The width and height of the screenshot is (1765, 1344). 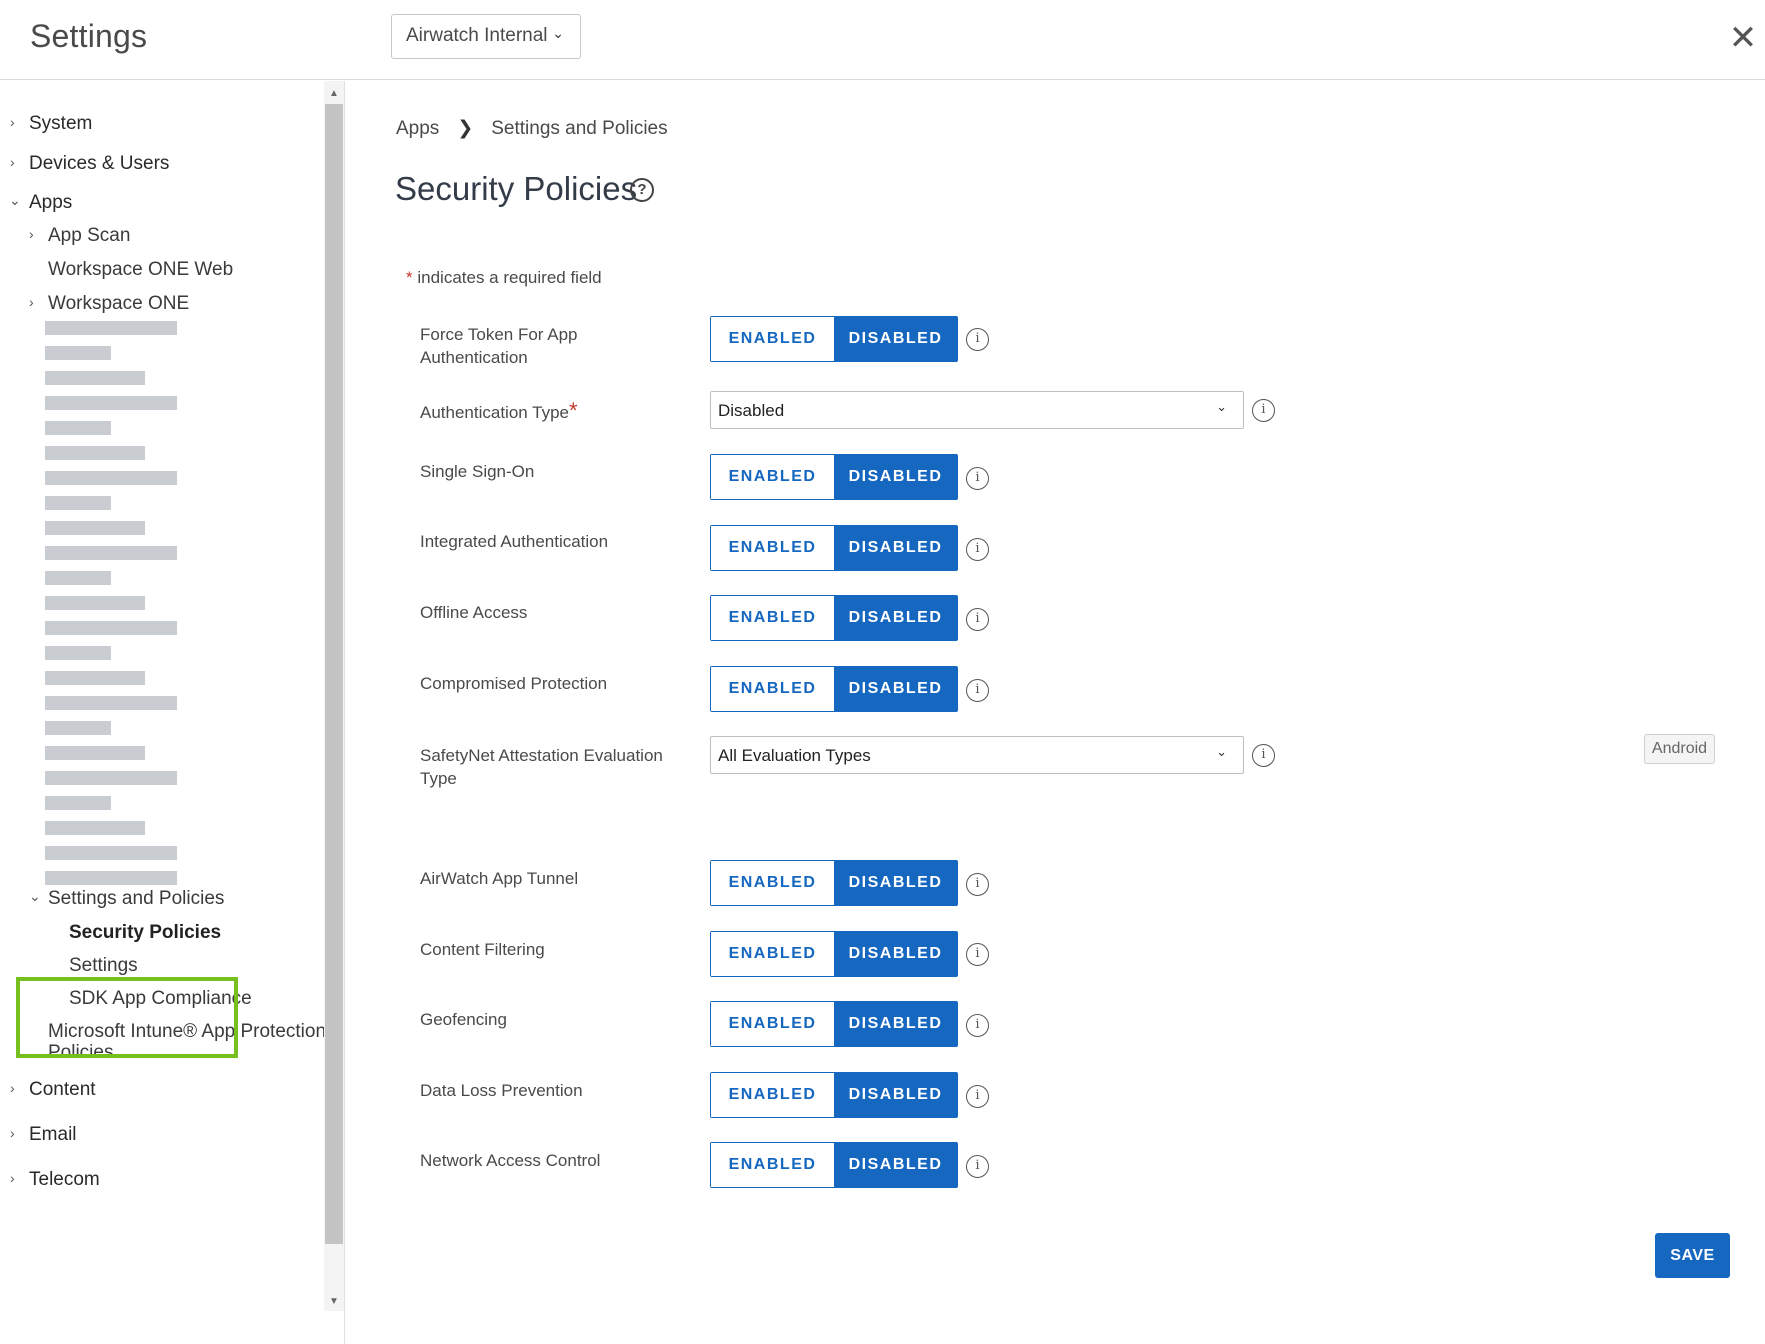 I want to click on top-header: Settings Airwatch Internal ⌄ ✕, so click(x=882, y=40).